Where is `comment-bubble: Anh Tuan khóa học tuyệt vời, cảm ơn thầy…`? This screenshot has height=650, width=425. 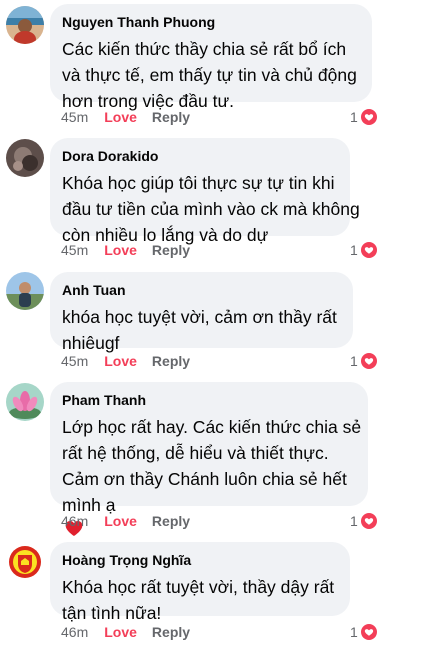 comment-bubble: Anh Tuan khóa học tuyệt vời, cảm ơn thầy… is located at coordinates (201, 312).